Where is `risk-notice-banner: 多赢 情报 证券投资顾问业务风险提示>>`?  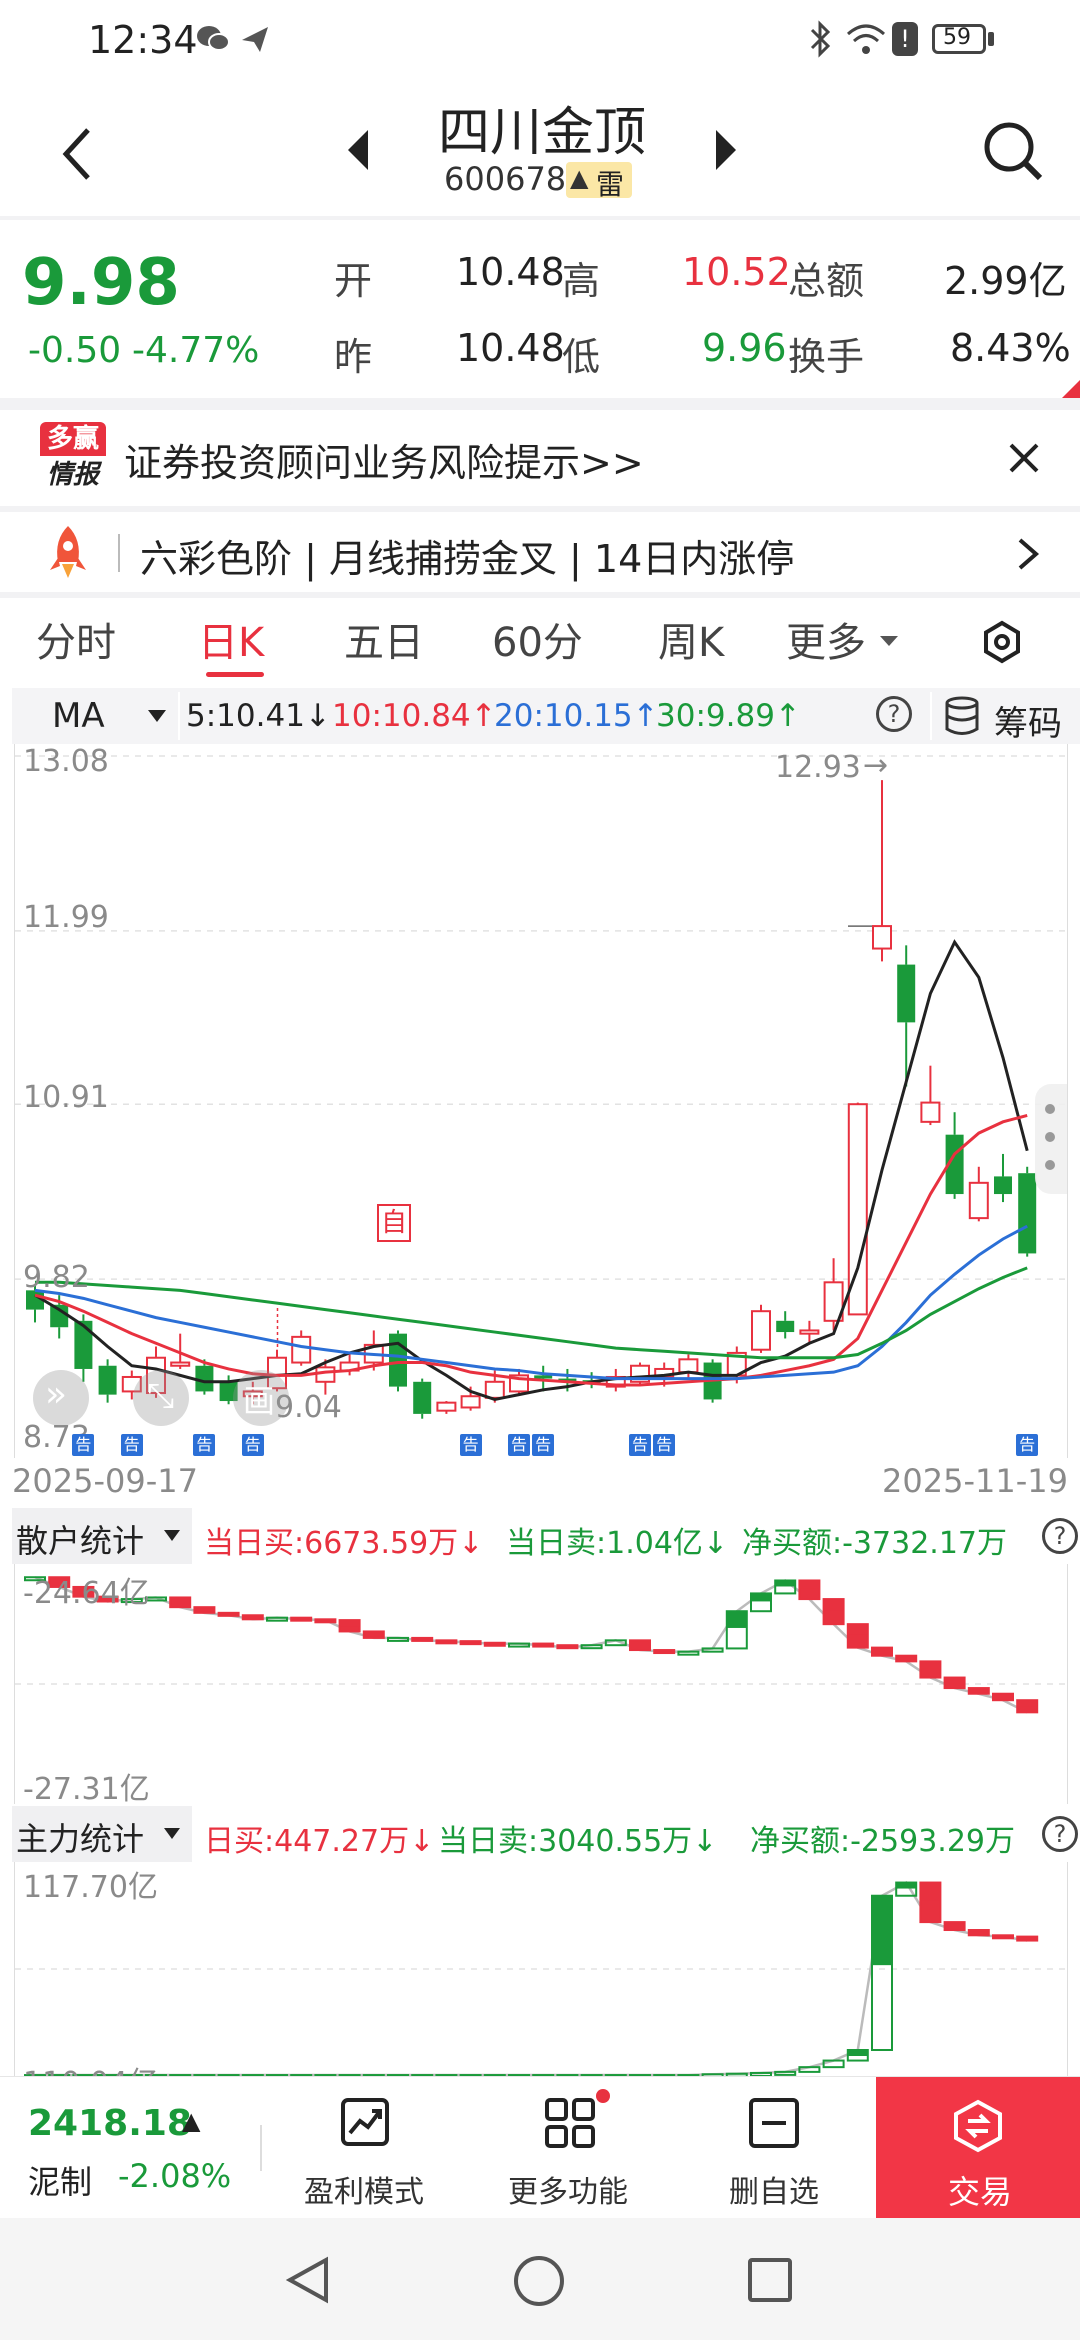
risk-notice-banner: 多赢 情报 证券投资顾问业务风险提示>> is located at coordinates (540, 458).